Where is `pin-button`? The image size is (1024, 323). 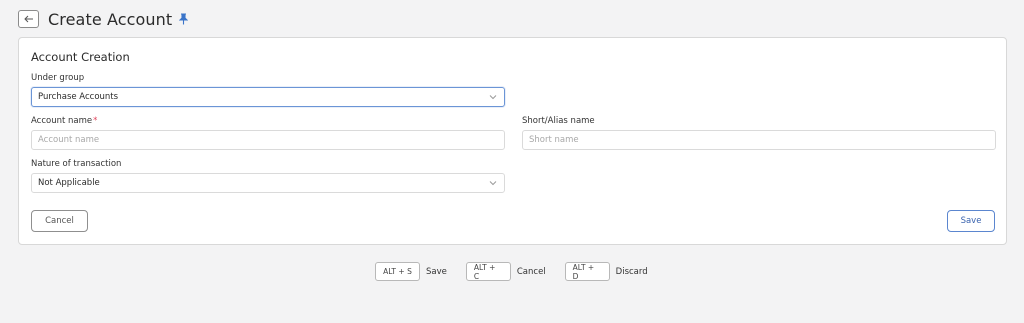
pin-button is located at coordinates (184, 19).